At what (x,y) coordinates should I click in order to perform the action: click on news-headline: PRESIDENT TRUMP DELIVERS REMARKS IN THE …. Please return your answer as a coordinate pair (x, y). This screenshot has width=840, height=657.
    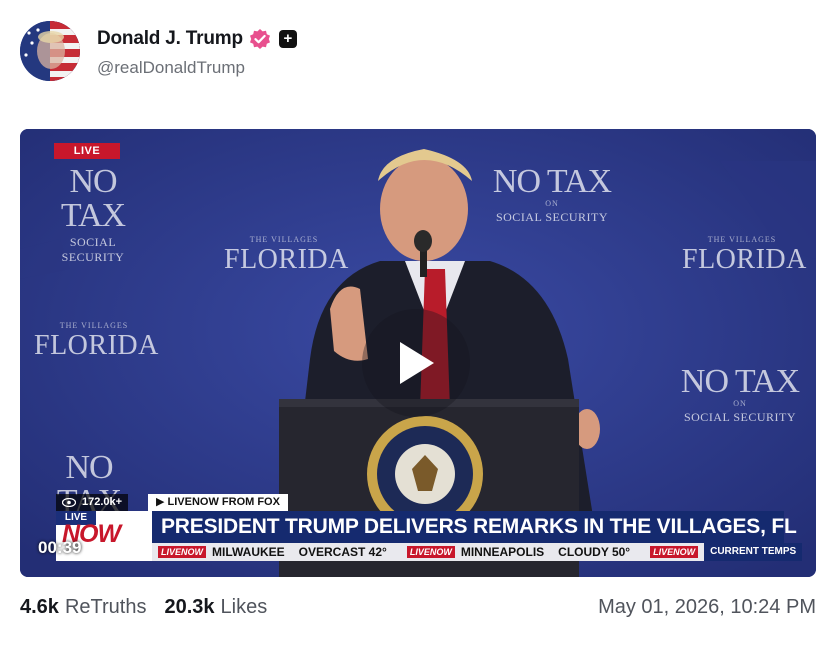
    Looking at the image, I should click on (474, 527).